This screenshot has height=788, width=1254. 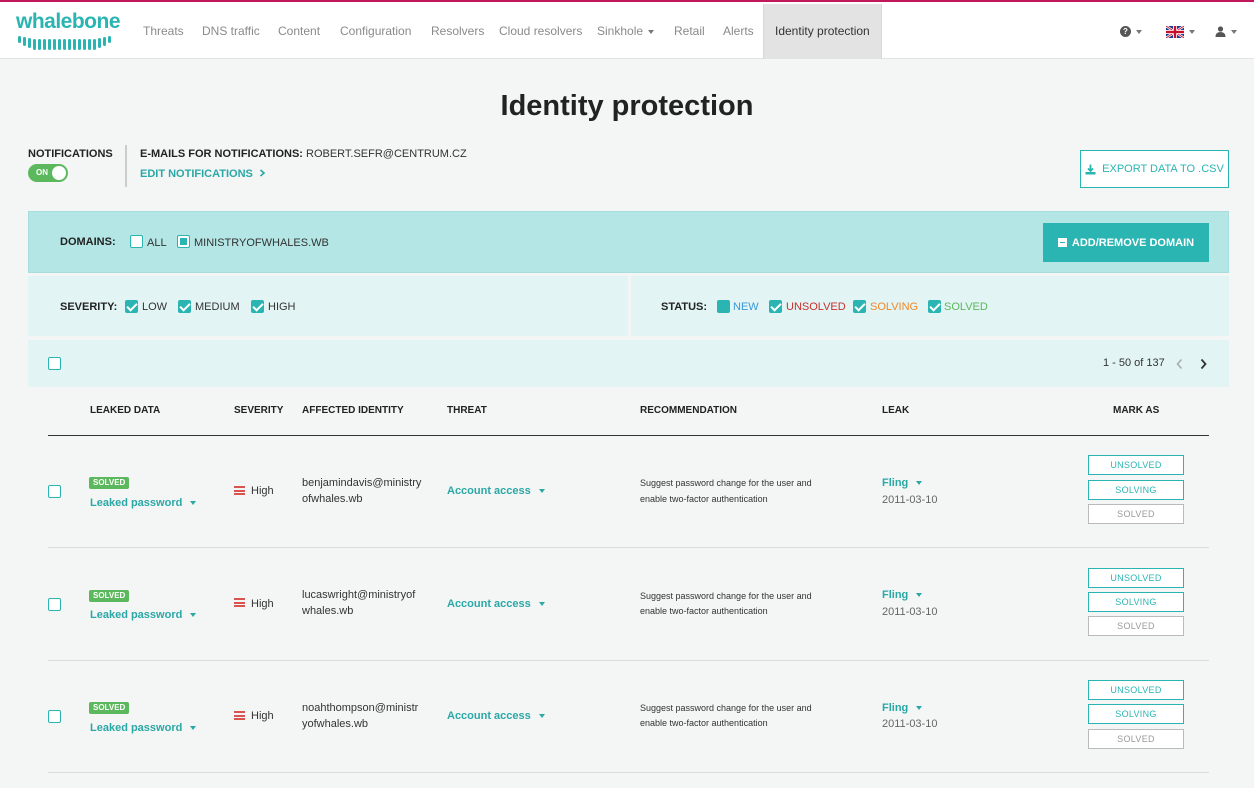 I want to click on notifications-toggle: ON, so click(x=48, y=173).